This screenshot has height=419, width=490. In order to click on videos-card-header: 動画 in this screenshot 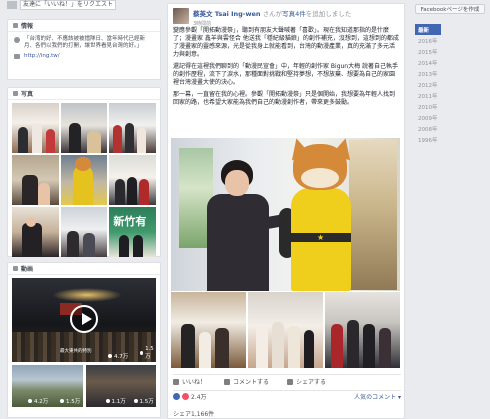, I will do `click(84, 269)`.